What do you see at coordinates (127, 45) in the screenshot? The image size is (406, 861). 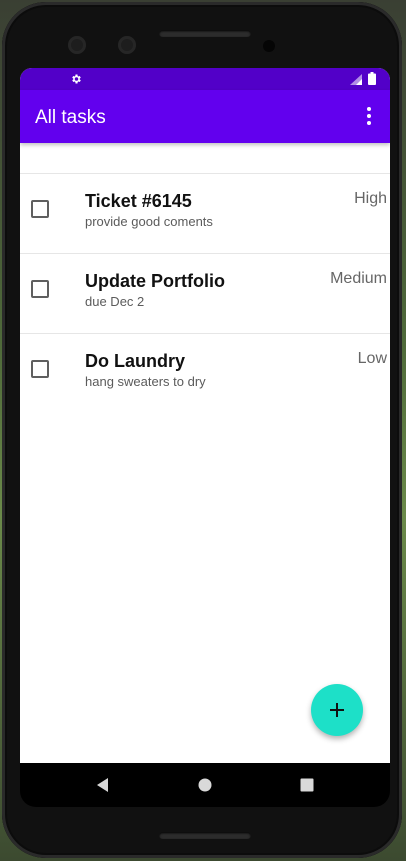 I see `front-camera-right` at bounding box center [127, 45].